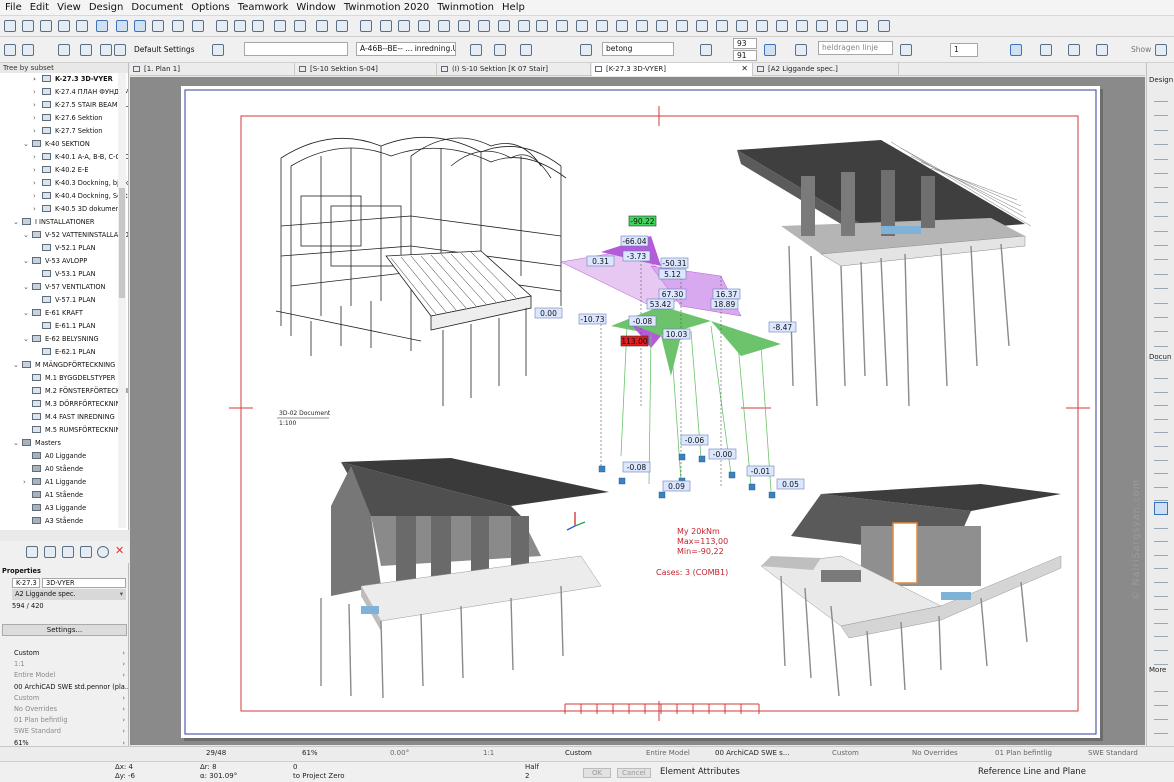 Image resolution: width=1174 pixels, height=782 pixels. I want to click on toolbar-tool-33-icon, so click(642, 26).